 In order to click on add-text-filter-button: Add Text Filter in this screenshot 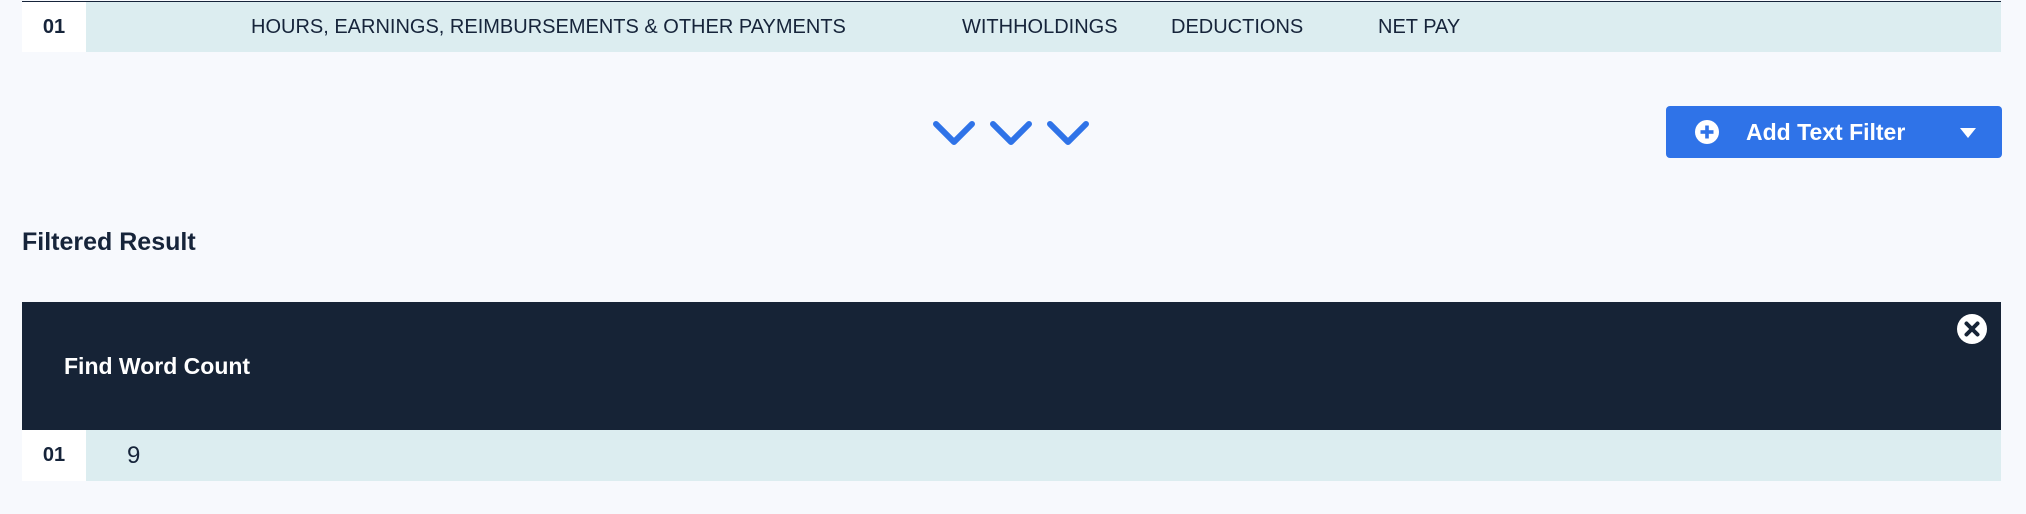, I will do `click(1834, 132)`.